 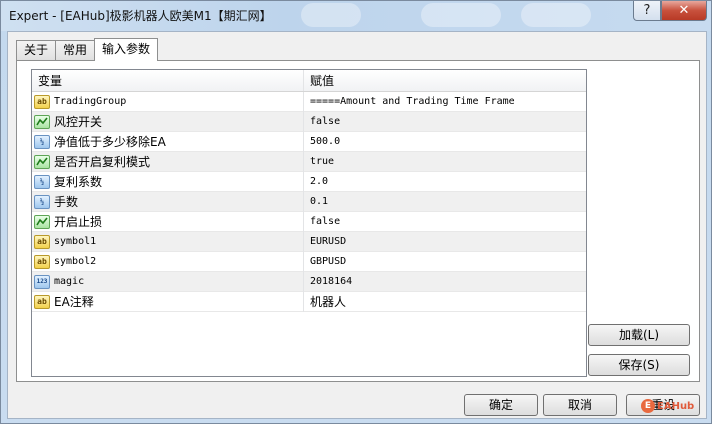 What do you see at coordinates (445, 241) in the screenshot?
I see `parameter-value: EURUSD` at bounding box center [445, 241].